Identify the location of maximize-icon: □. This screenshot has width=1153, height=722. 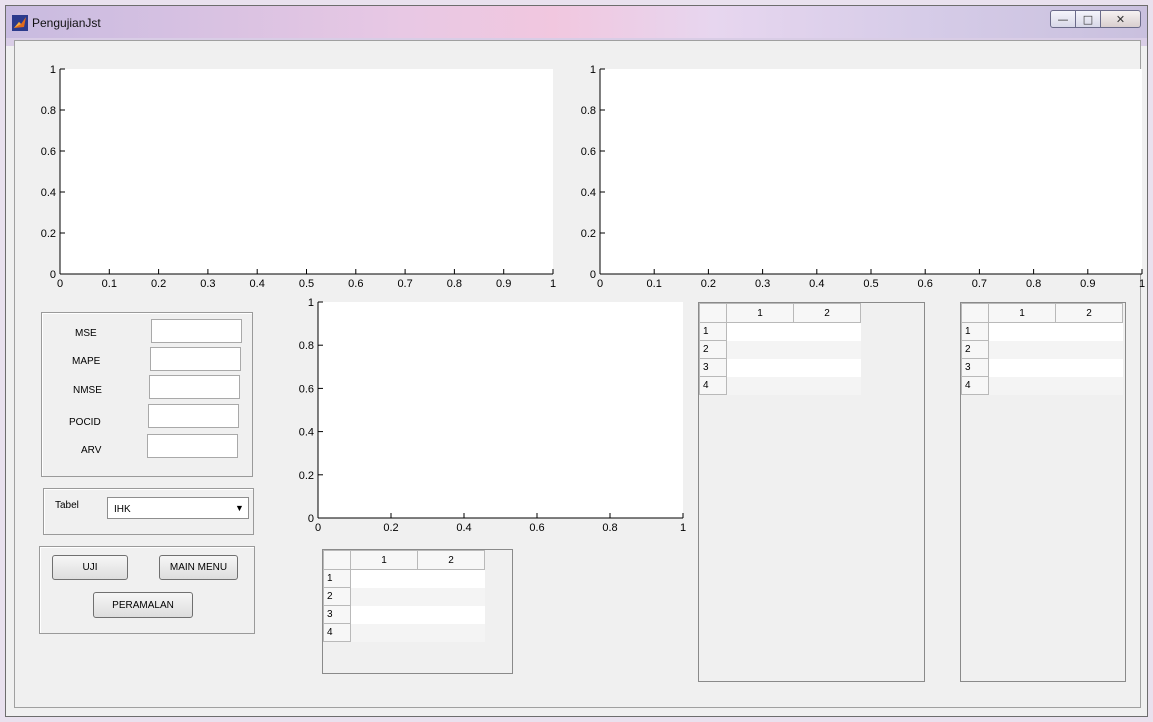
(1088, 19).